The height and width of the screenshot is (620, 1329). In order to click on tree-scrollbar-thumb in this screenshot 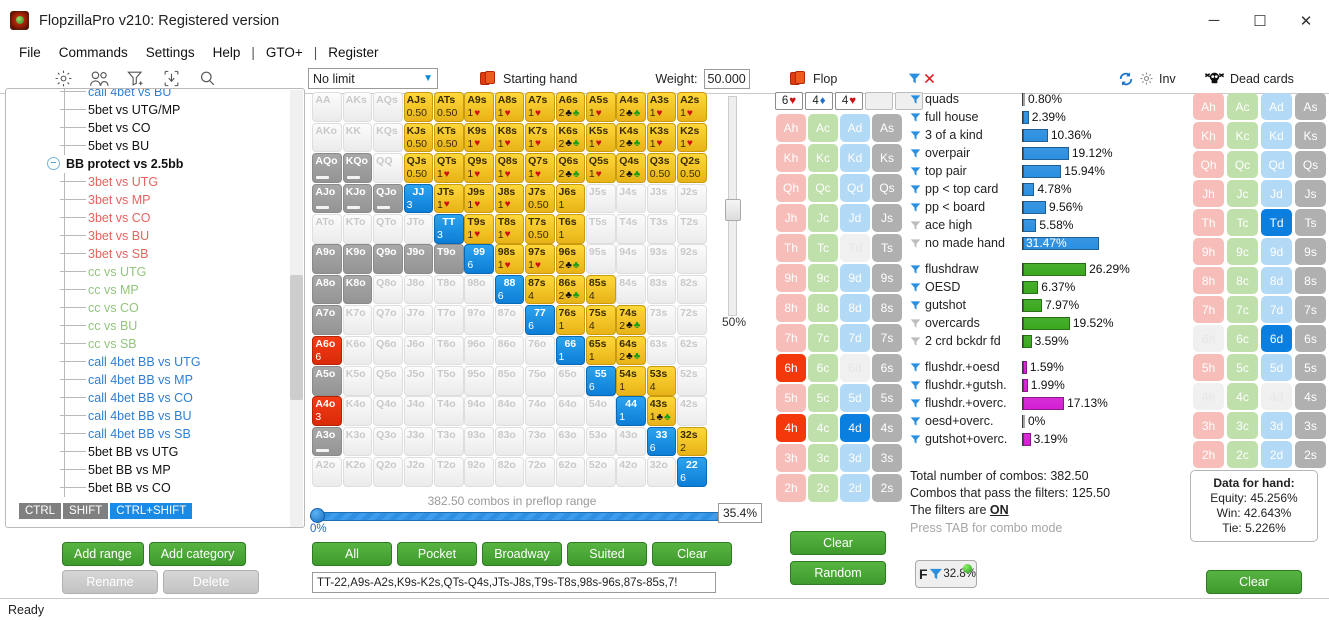, I will do `click(296, 337)`.